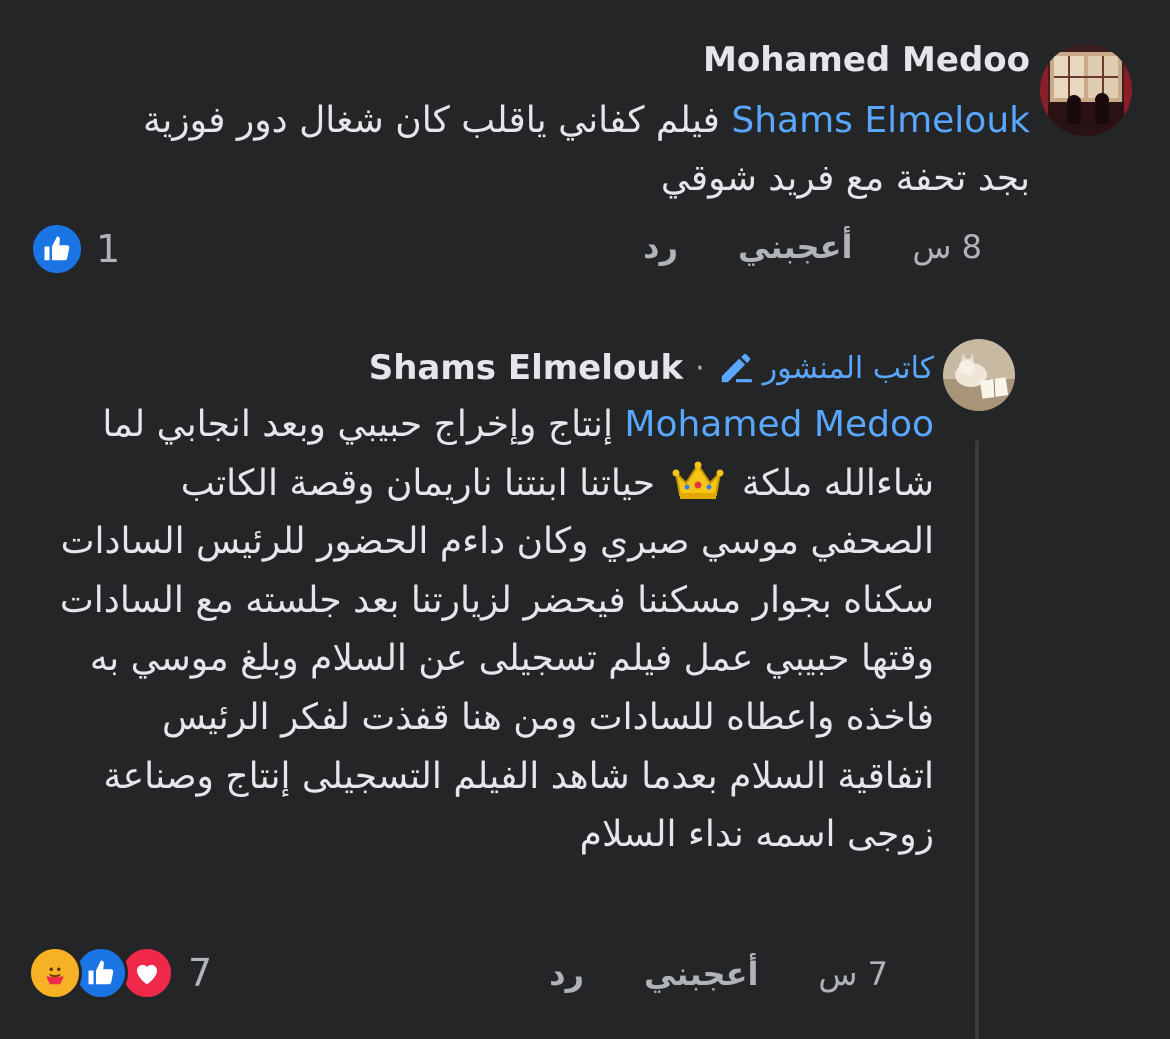 This screenshot has height=1039, width=1170. Describe the element at coordinates (200, 973) in the screenshot. I see `reaction-count: 7` at that location.